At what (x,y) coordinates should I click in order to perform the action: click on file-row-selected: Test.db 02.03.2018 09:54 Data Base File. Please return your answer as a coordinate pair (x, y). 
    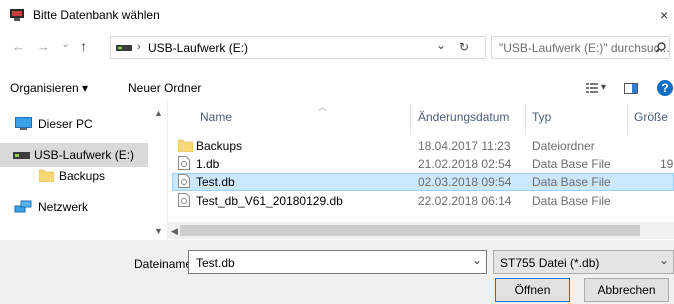
    Looking at the image, I should click on (423, 182).